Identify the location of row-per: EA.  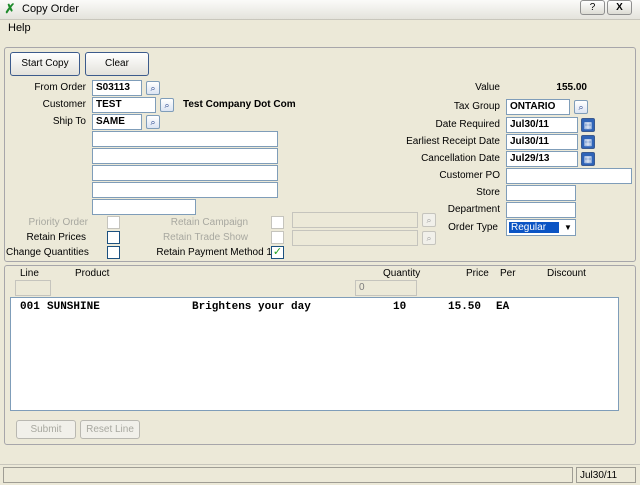
(503, 307).